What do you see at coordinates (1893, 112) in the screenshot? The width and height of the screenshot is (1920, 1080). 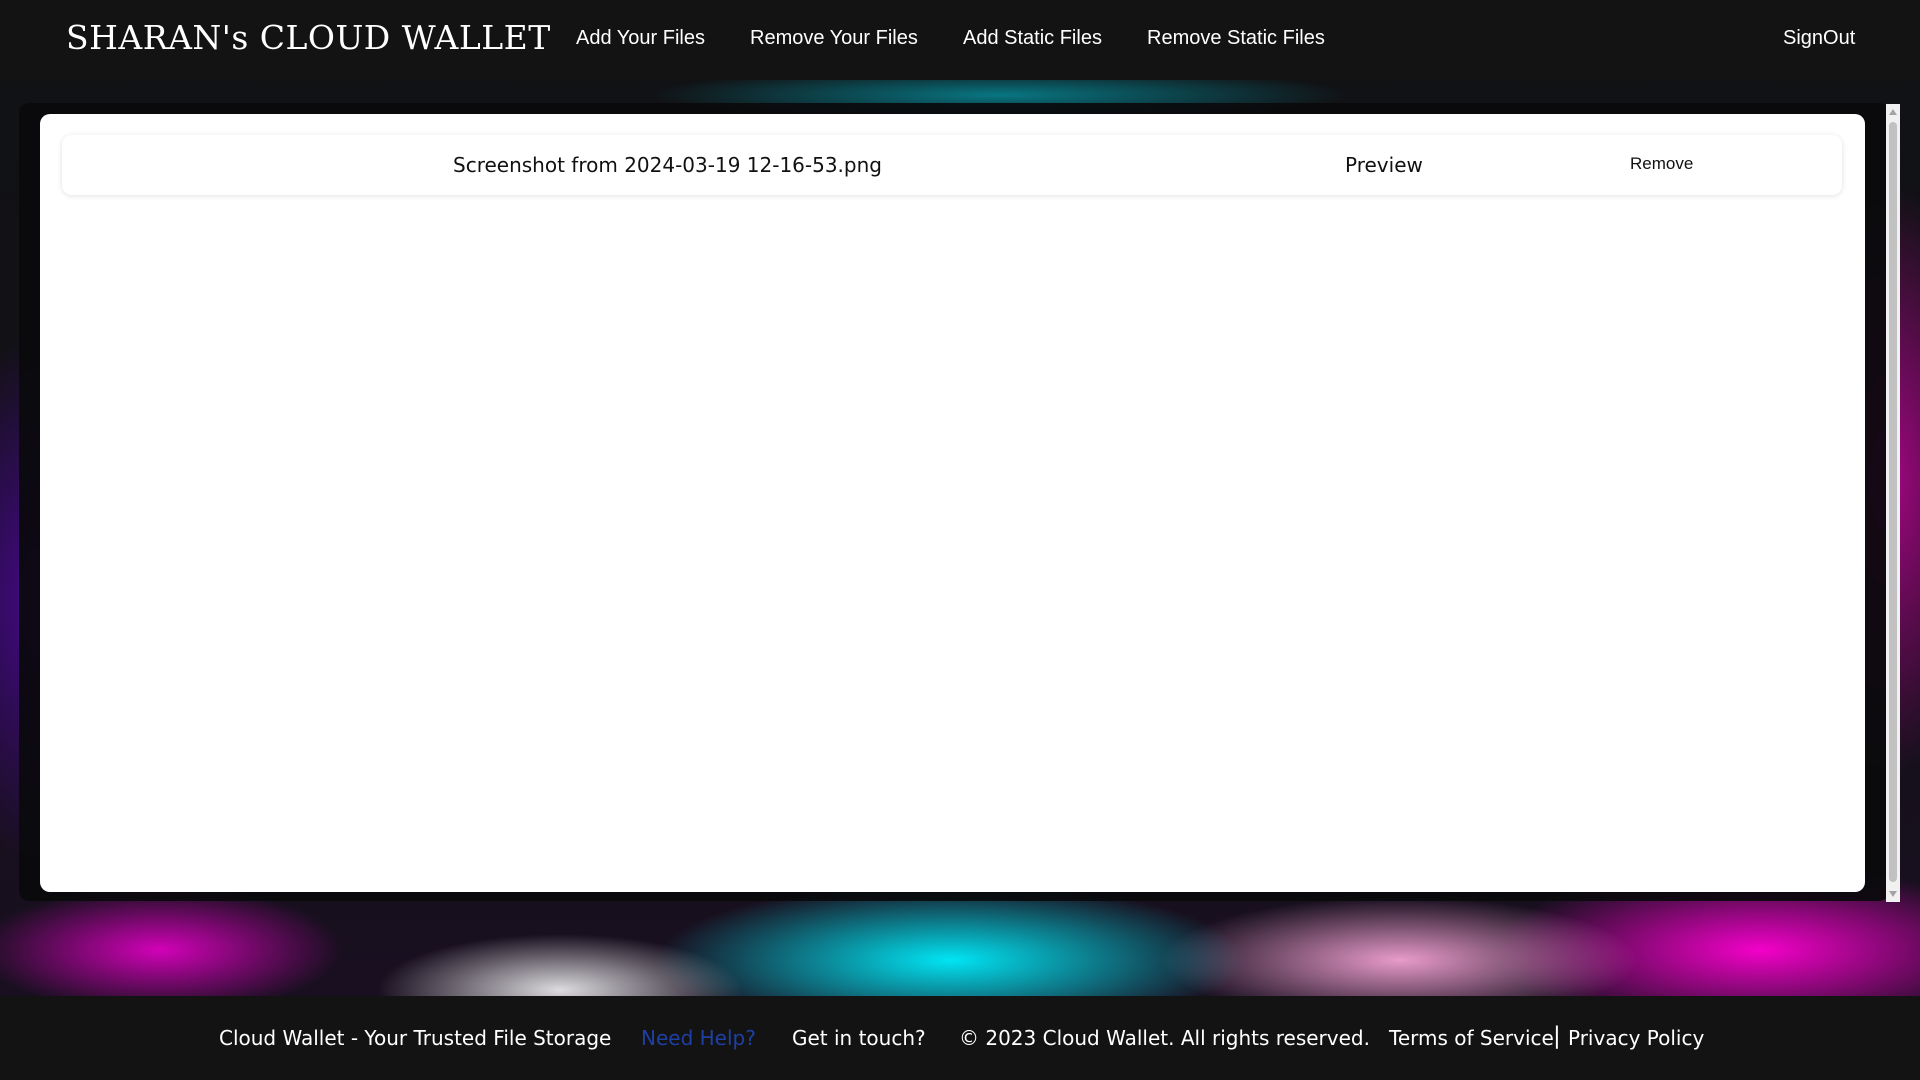 I see `scroll-up-icon` at bounding box center [1893, 112].